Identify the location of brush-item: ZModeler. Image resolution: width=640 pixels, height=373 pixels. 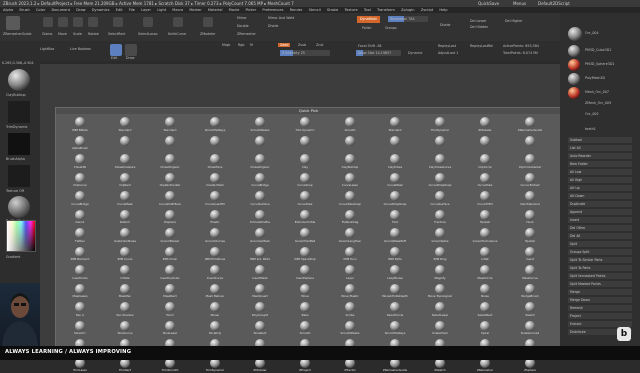
(485, 124).